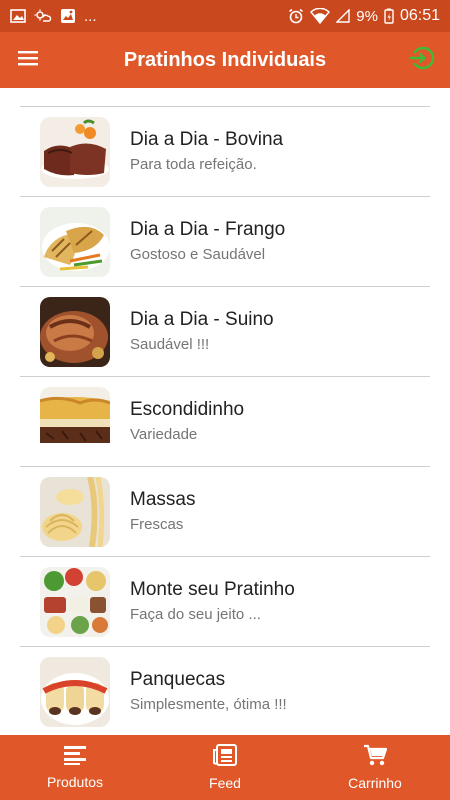  Describe the element at coordinates (170, 344) in the screenshot. I see `item-subtitle: Saudável !!!` at that location.